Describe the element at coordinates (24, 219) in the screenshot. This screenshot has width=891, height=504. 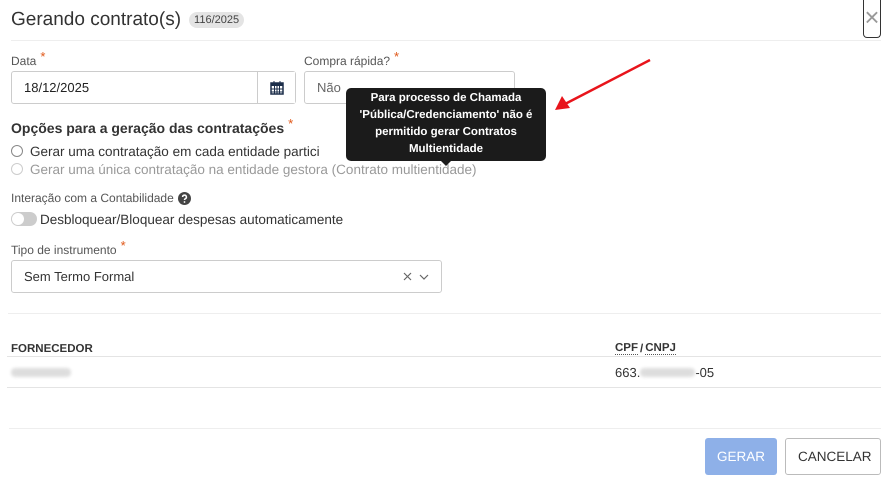
I see `toggle-switch` at that location.